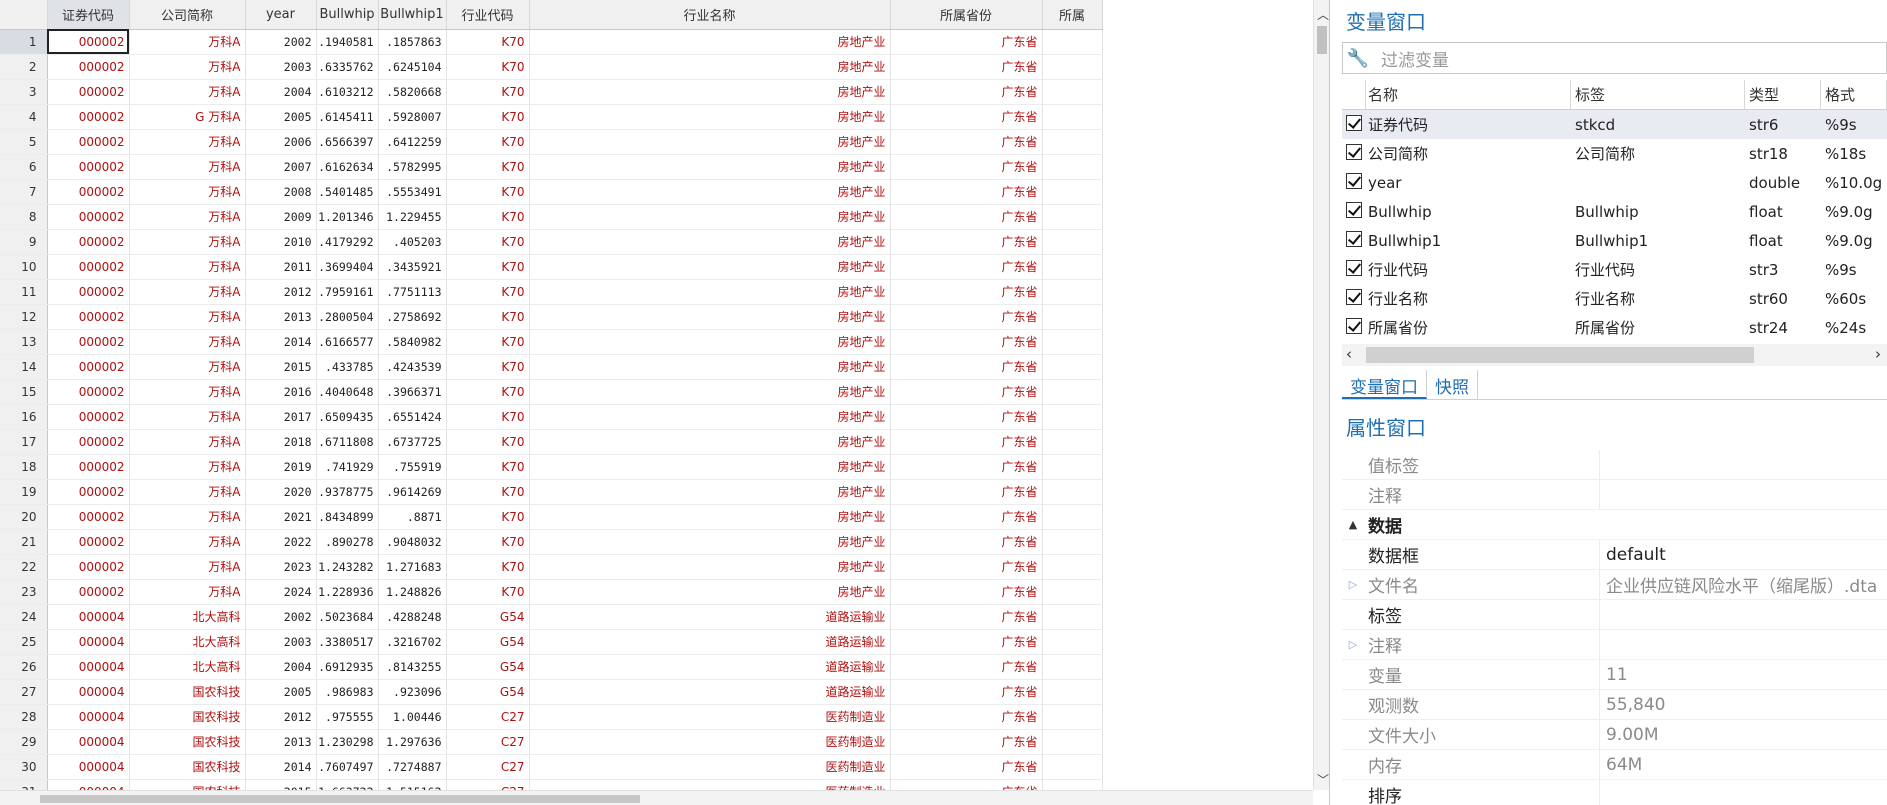  I want to click on column-header-format: 格式, so click(1854, 94).